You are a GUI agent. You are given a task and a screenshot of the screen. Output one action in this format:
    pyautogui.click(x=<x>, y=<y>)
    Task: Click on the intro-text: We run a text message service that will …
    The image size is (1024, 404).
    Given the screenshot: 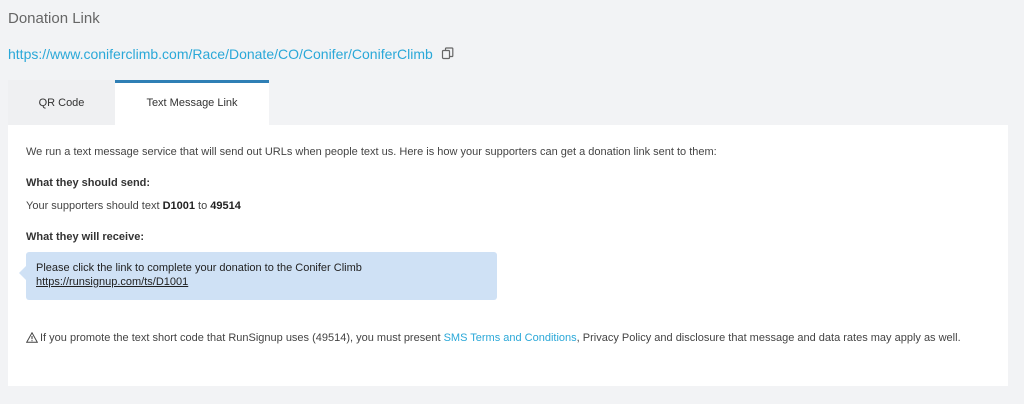 What is the action you would take?
    pyautogui.click(x=371, y=152)
    